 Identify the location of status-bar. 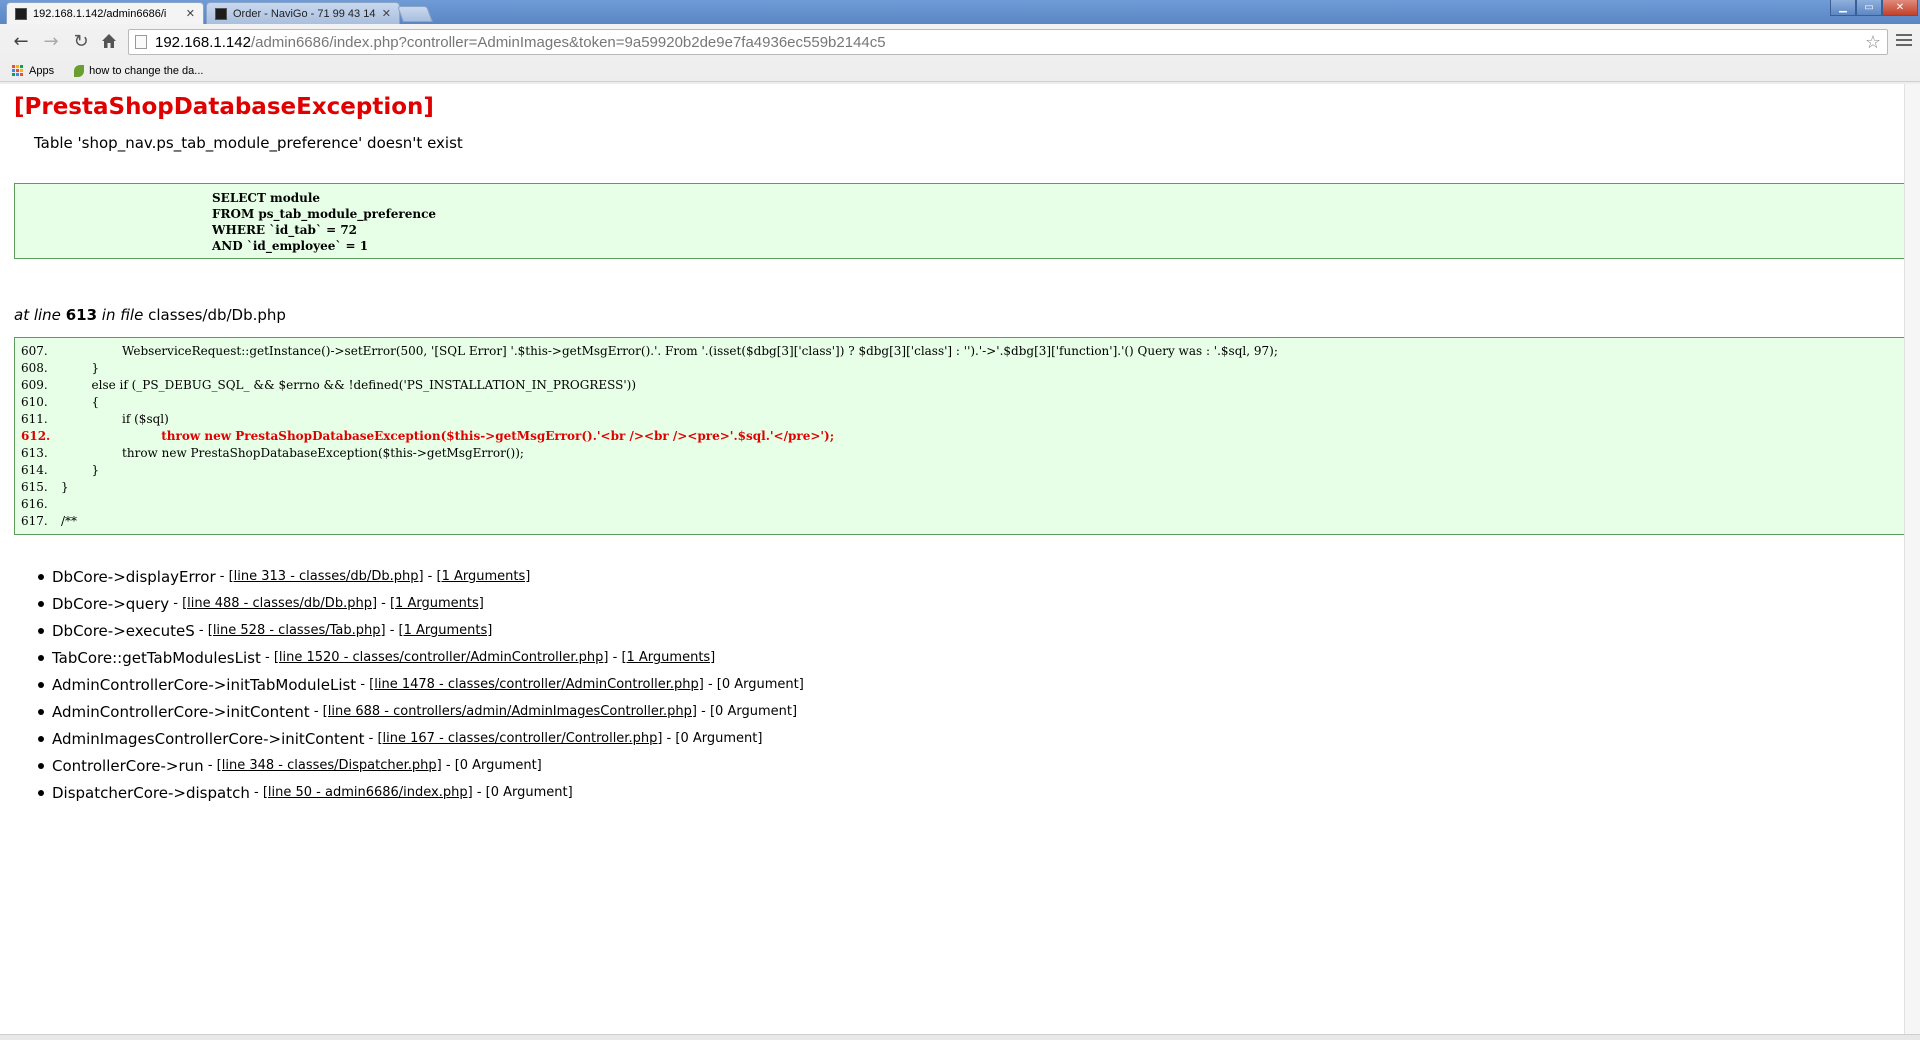
(960, 1037).